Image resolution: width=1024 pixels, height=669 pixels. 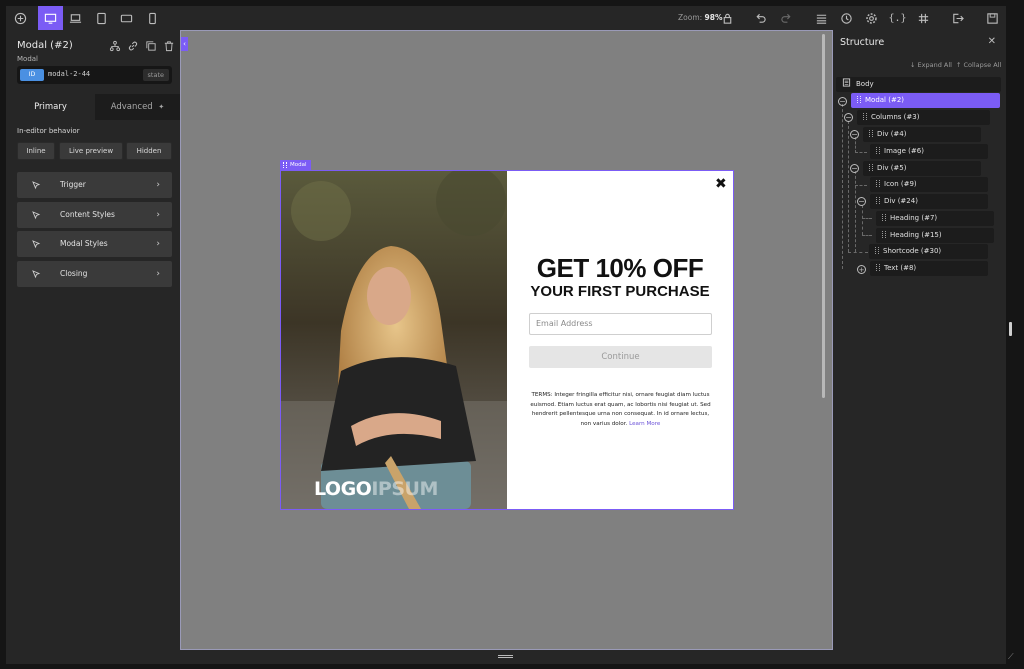 What do you see at coordinates (149, 151) in the screenshot?
I see `behavior-hidden-button: Hidden` at bounding box center [149, 151].